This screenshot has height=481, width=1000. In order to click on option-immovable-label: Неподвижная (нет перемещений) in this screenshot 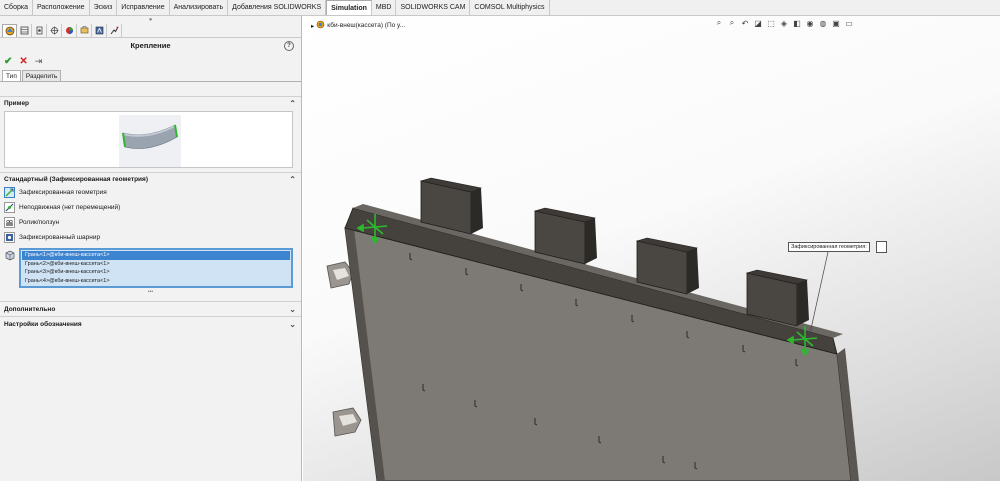, I will do `click(70, 207)`.